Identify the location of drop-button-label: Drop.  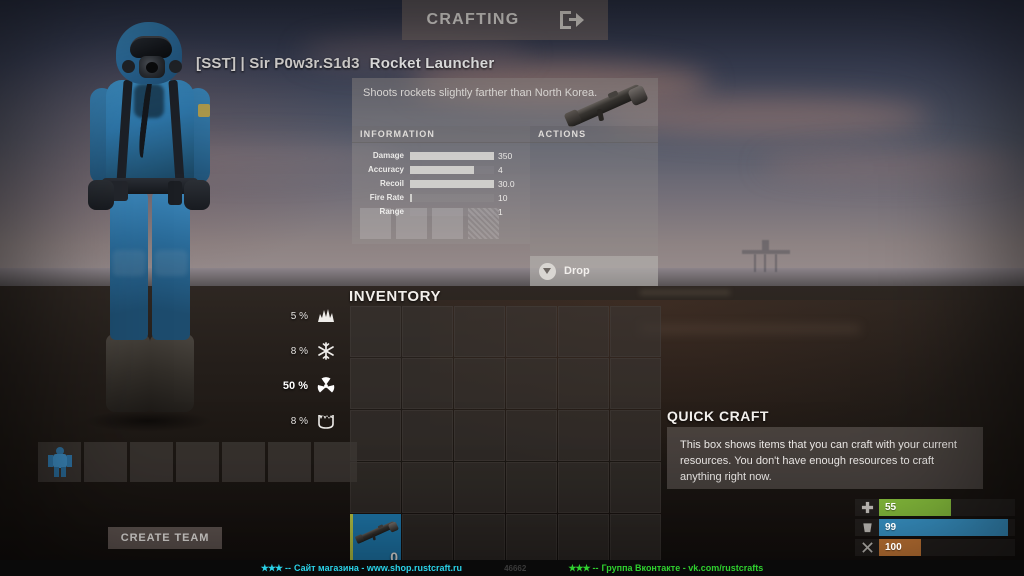
(577, 271).